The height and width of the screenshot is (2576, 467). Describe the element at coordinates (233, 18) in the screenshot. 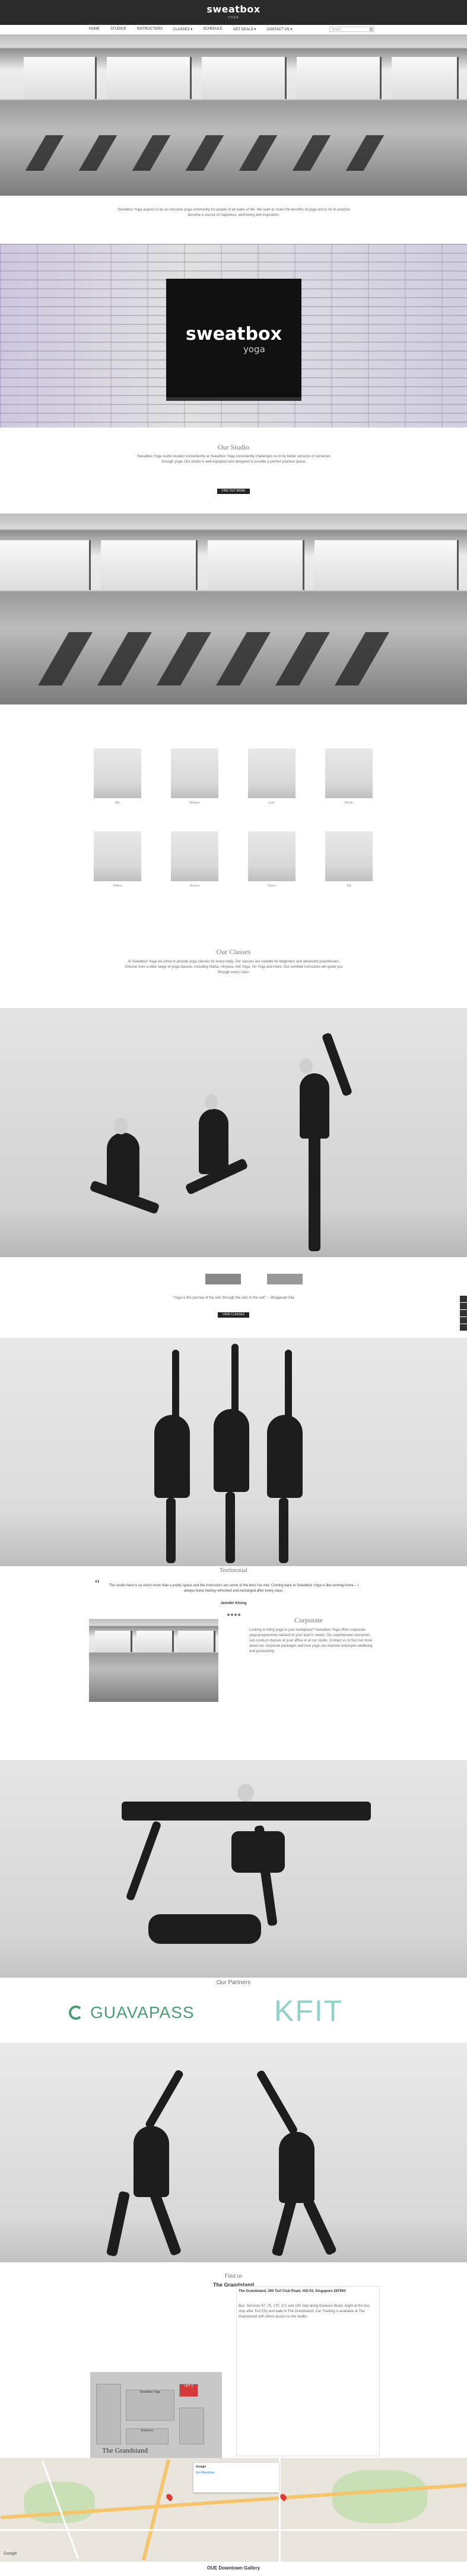

I see `brand-logo-sub: YOGA` at that location.